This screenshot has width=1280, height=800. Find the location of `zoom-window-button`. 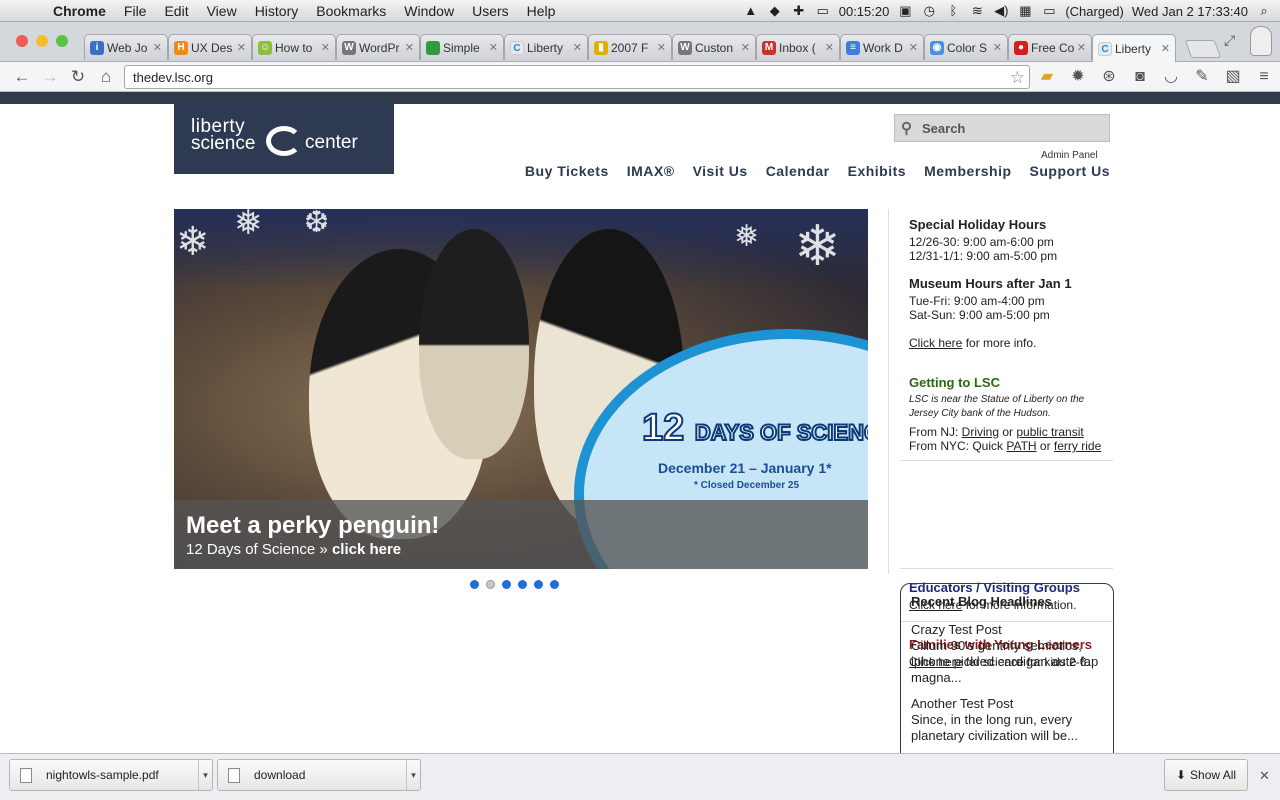

zoom-window-button is located at coordinates (62, 41).